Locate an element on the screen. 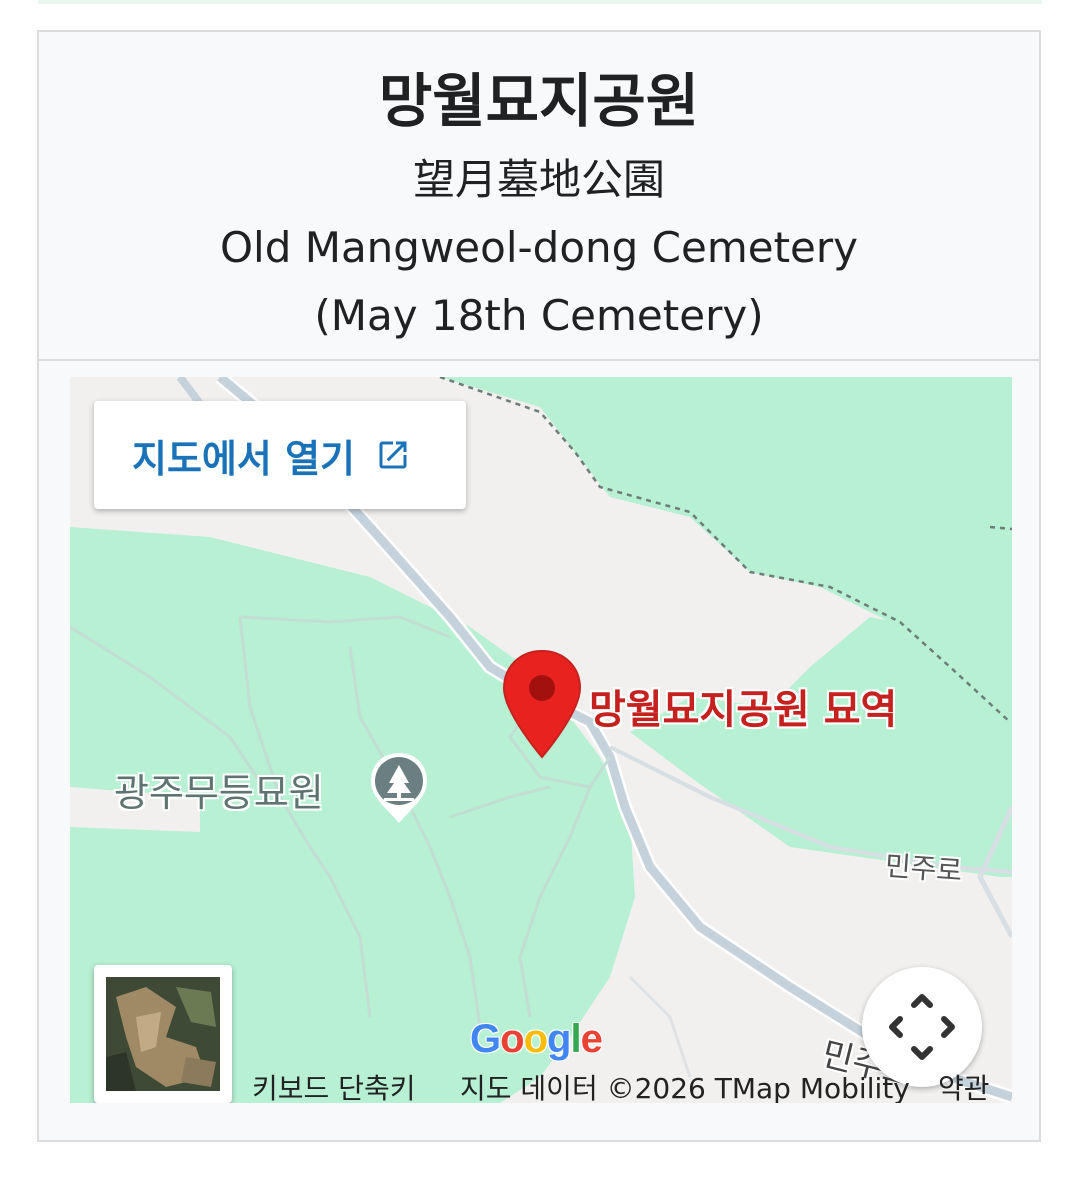 This screenshot has height=1182, width=1078. open-in-maps-label: 지도에서 열기 is located at coordinates (243, 458).